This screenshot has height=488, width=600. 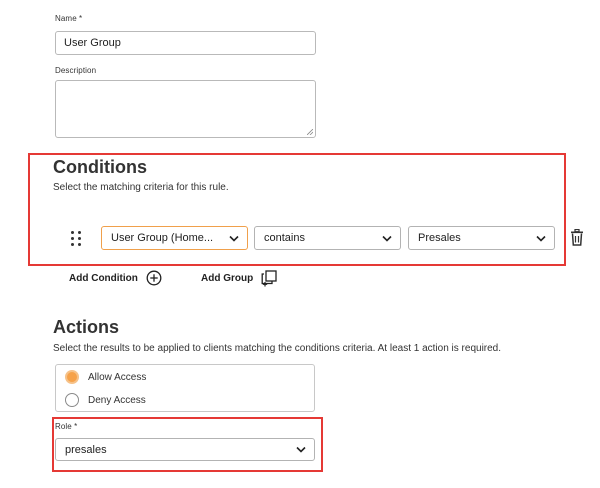 What do you see at coordinates (185, 109) in the screenshot?
I see `description-textarea` at bounding box center [185, 109].